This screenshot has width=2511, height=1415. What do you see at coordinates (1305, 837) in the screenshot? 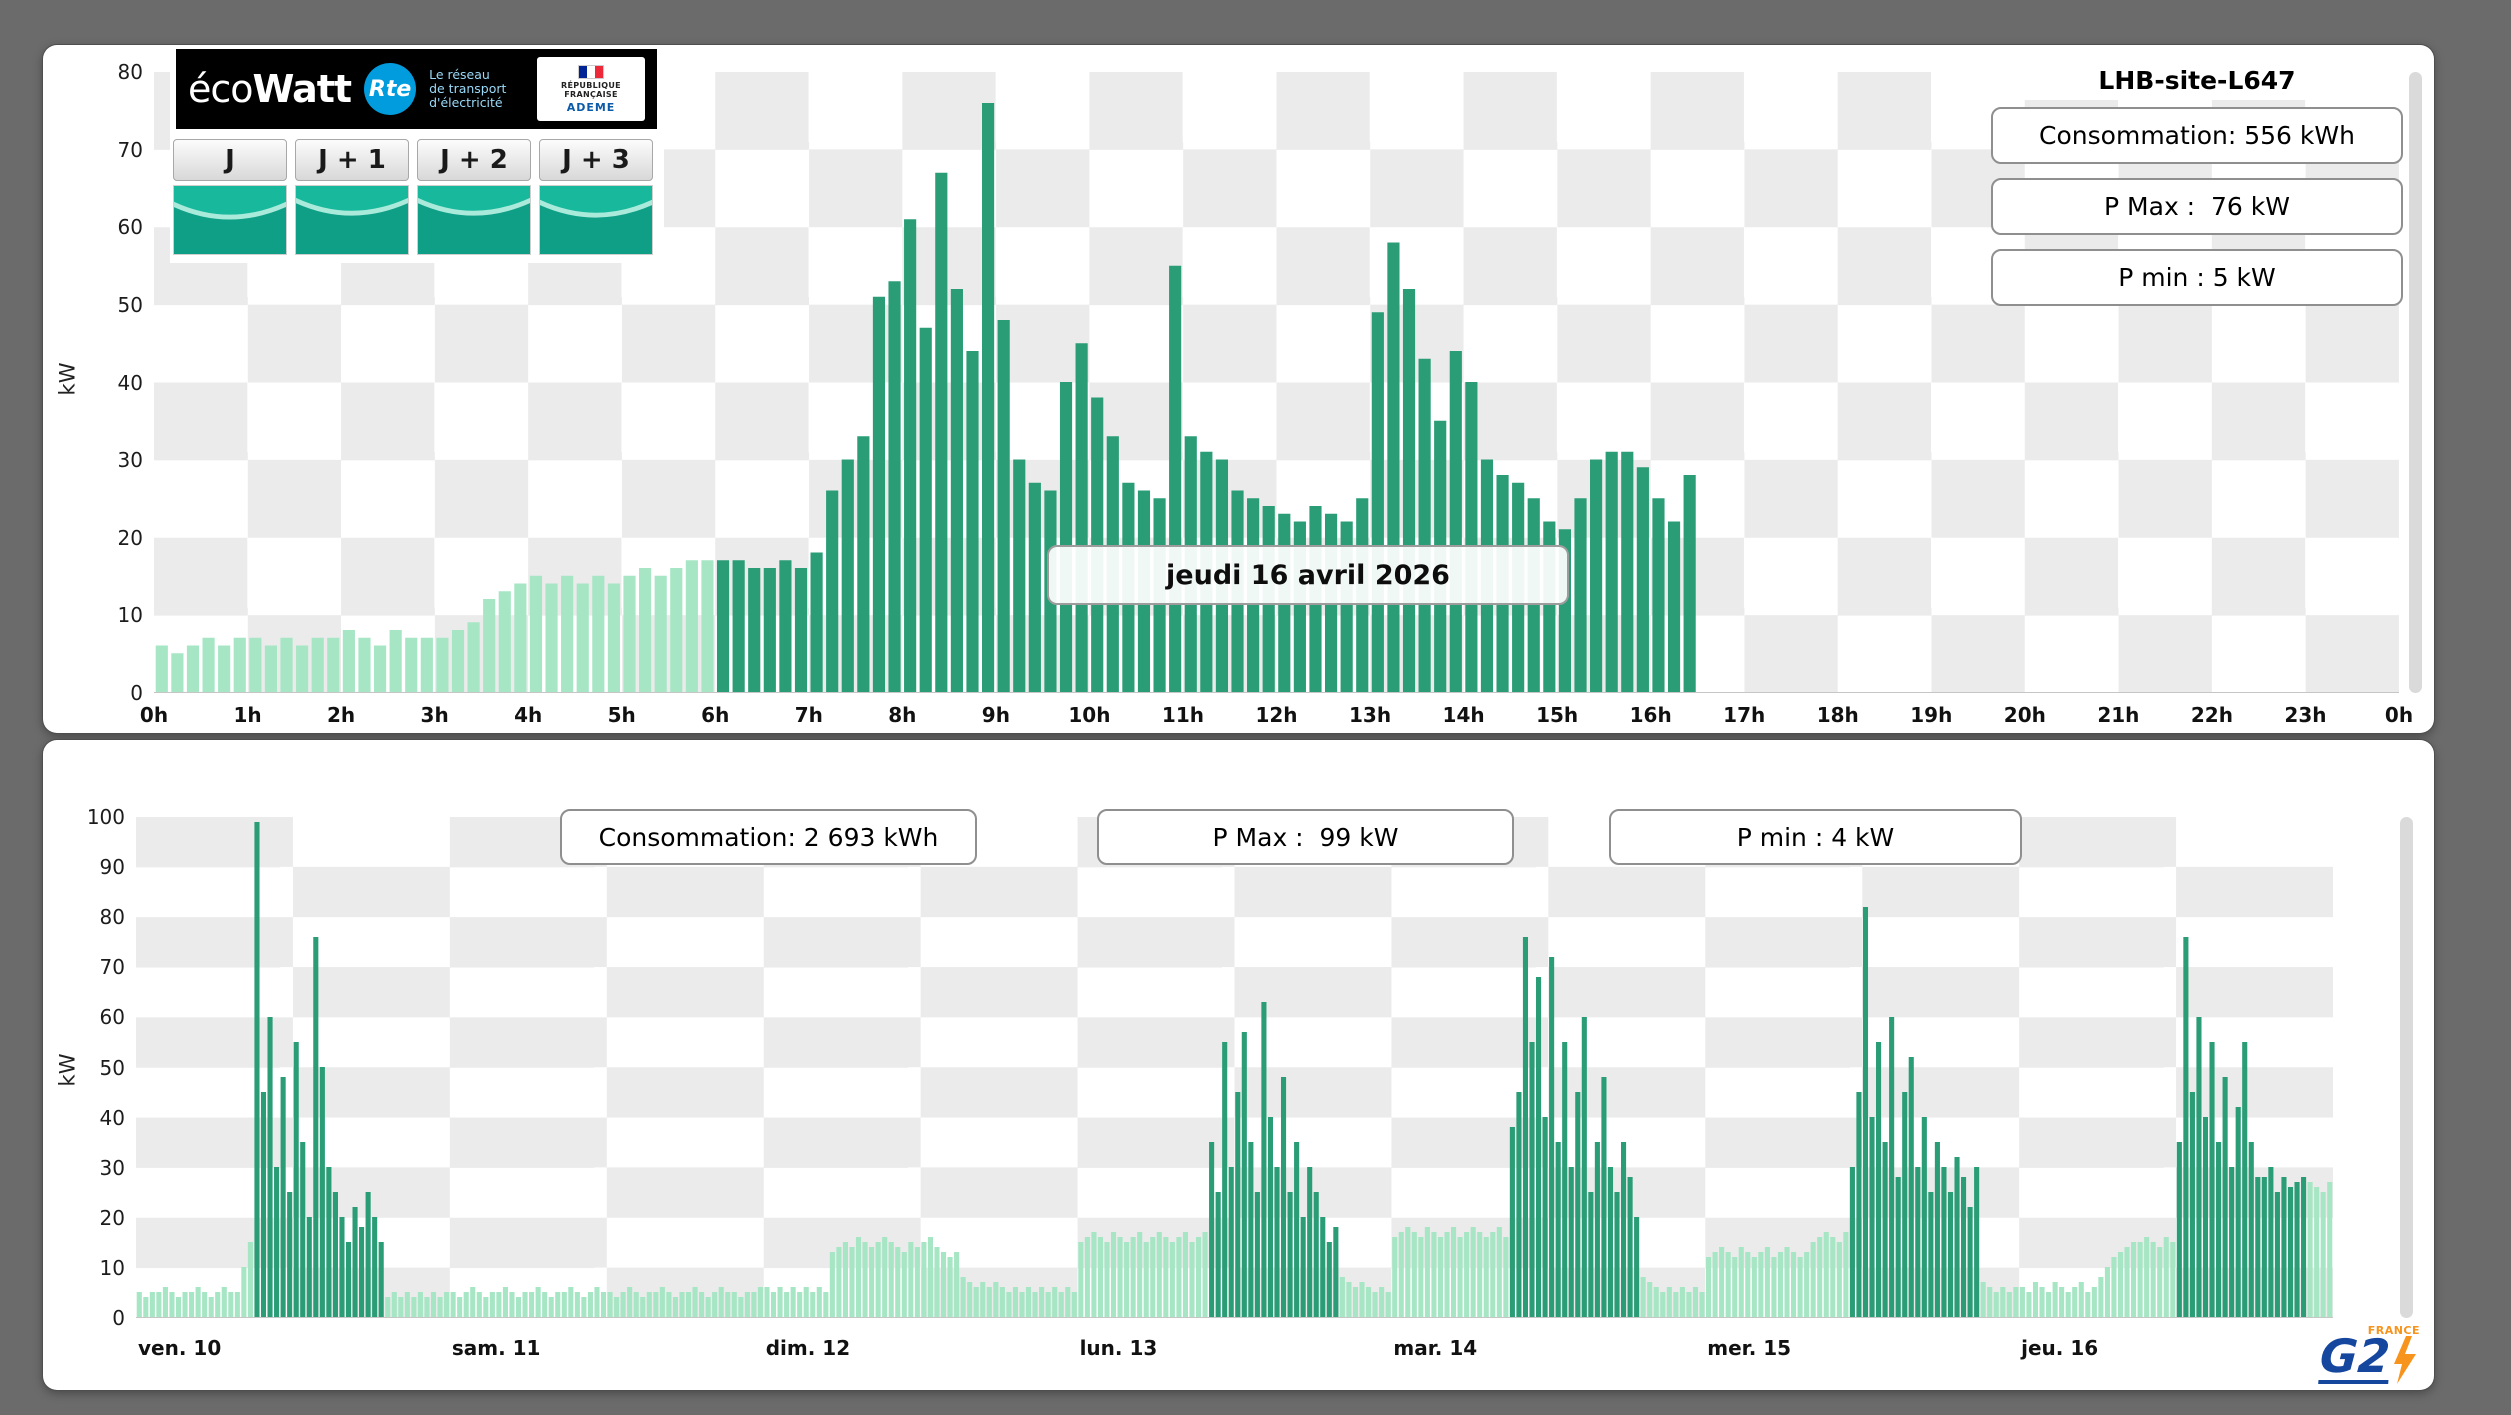
I see `weekly-pmax-stat: P Max : 99 kW` at bounding box center [1305, 837].